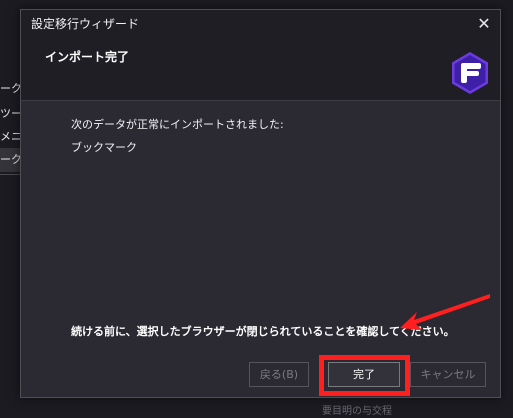  Describe the element at coordinates (104, 147) in the screenshot. I see `imported-item: ブックマーク` at that location.